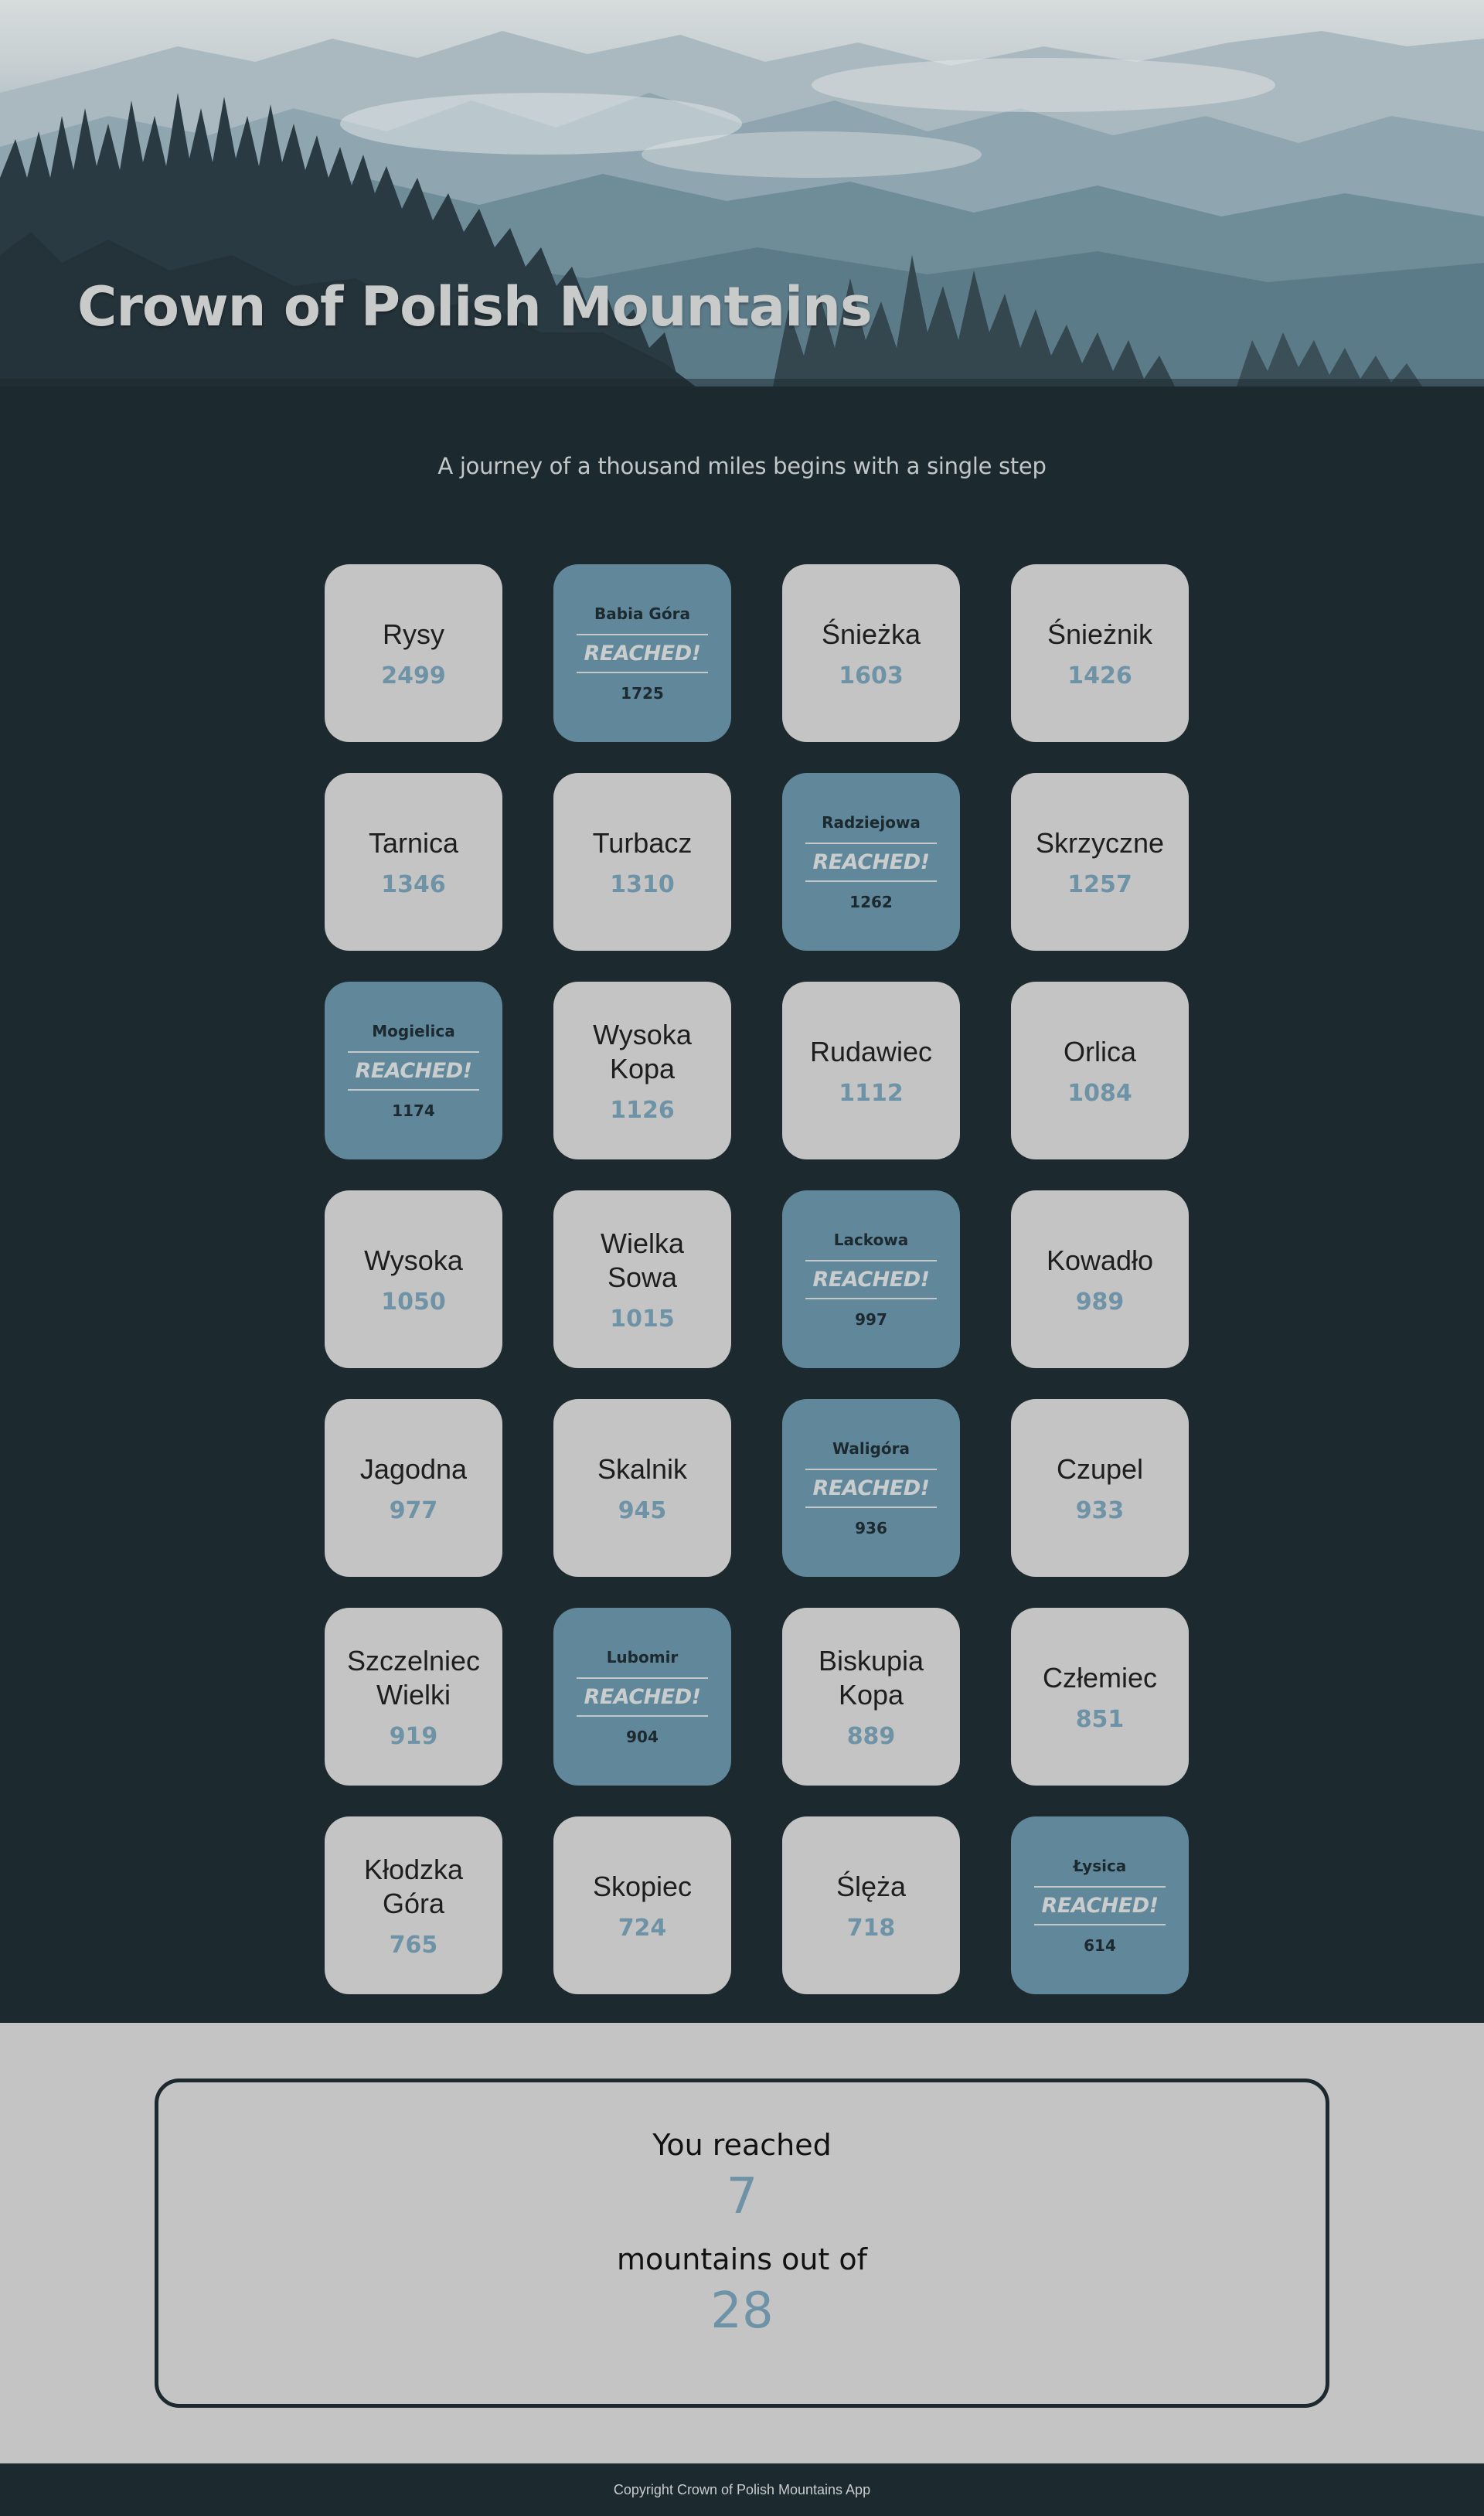 This screenshot has height=2516, width=1484. What do you see at coordinates (871, 1928) in the screenshot?
I see `mountain-height: 718` at bounding box center [871, 1928].